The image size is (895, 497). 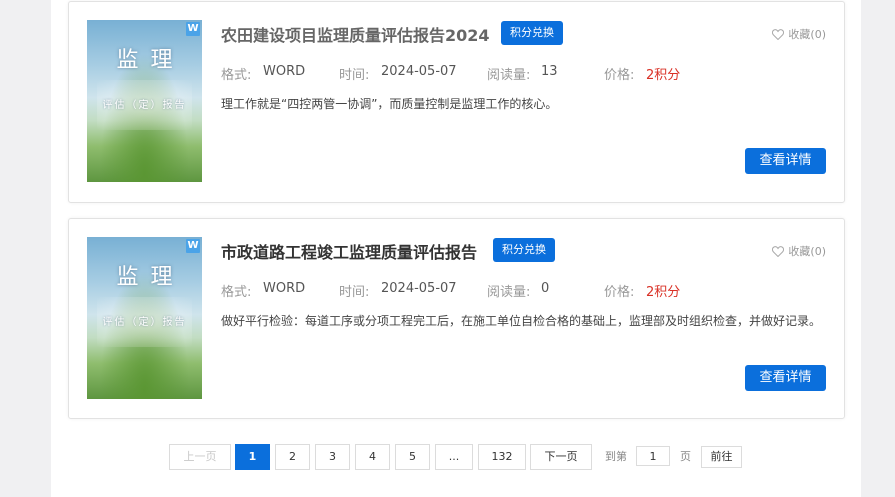 What do you see at coordinates (616, 456) in the screenshot?
I see `goto-label: 到第` at bounding box center [616, 456].